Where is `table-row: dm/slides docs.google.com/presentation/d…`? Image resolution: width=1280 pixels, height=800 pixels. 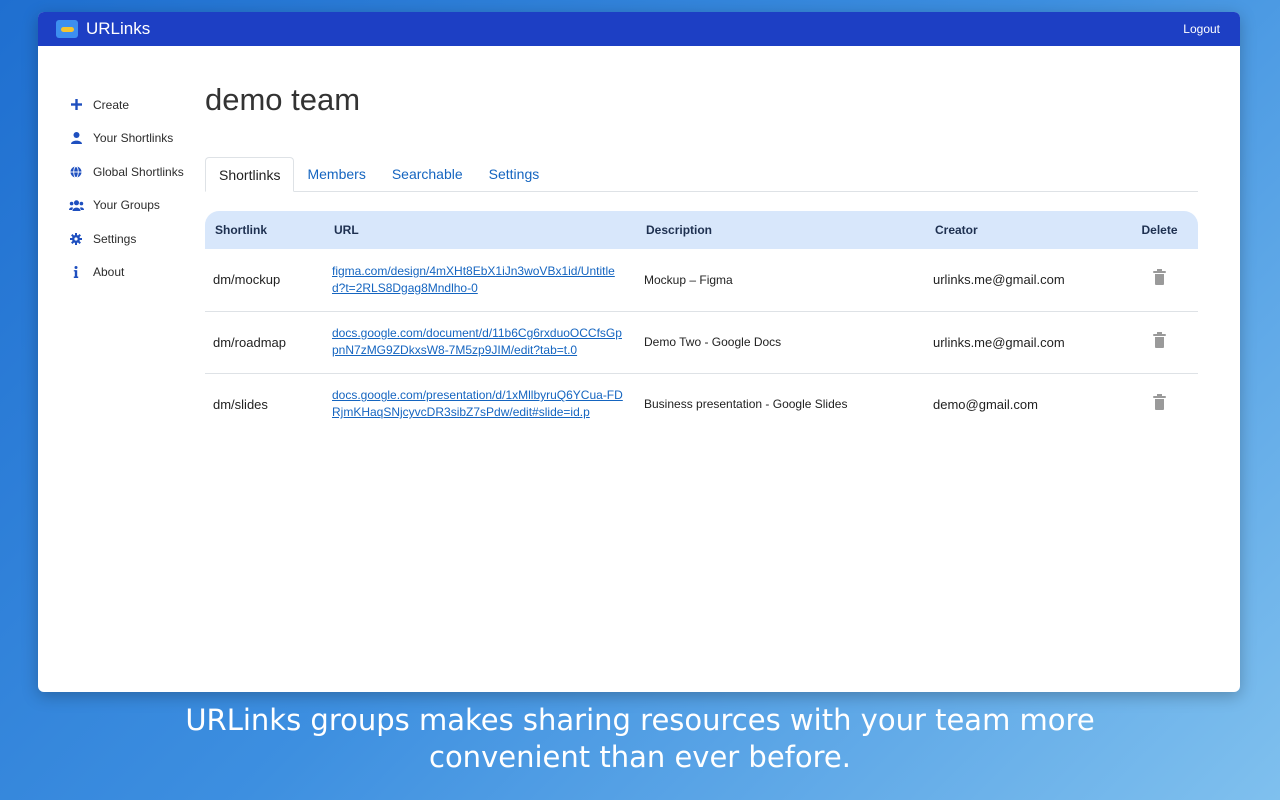 table-row: dm/slides docs.google.com/presentation/d… is located at coordinates (701, 404).